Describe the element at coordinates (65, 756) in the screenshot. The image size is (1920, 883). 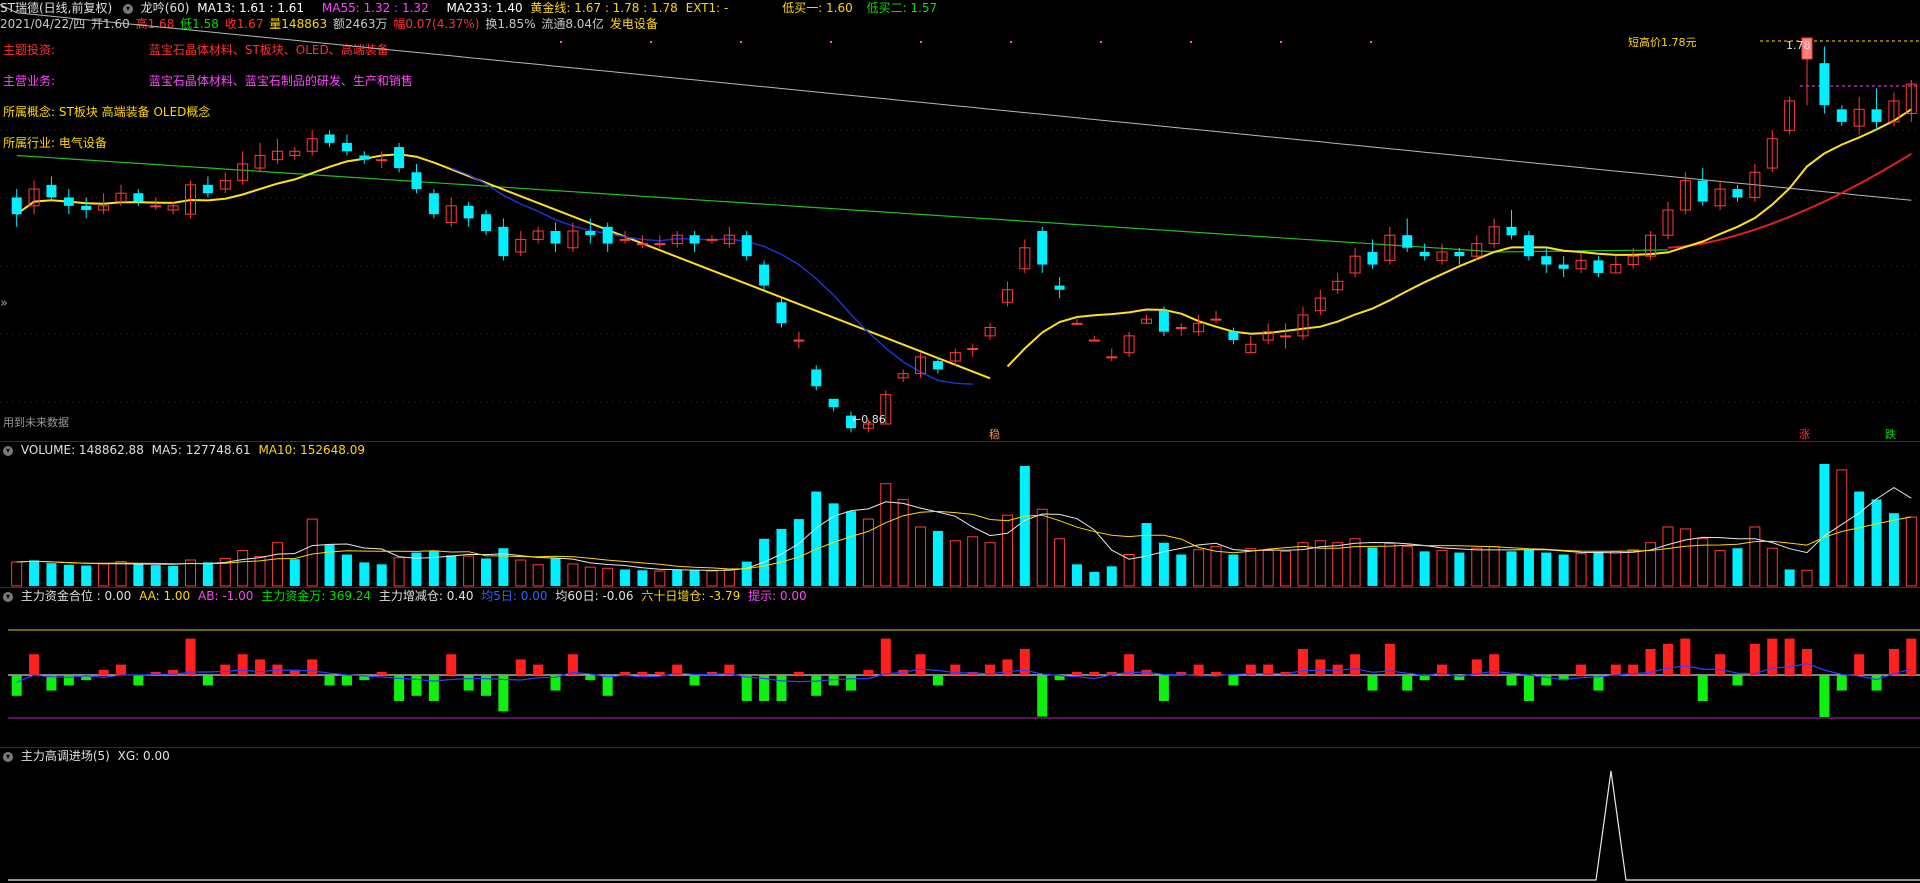
I see `entry-title: 主力高调进场(5)` at that location.